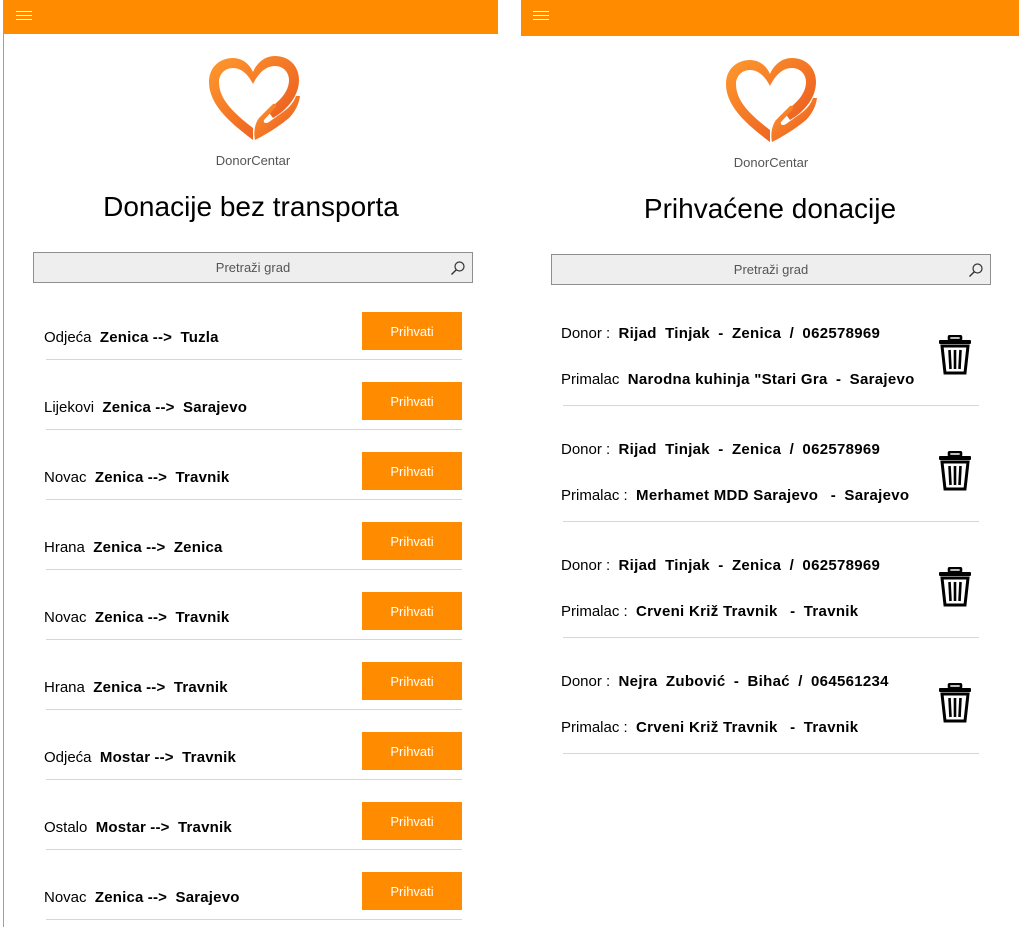 This screenshot has width=1019, height=927. What do you see at coordinates (253, 346) in the screenshot?
I see `list-item: Odjeća Zenica --> Tuzla Prihvati` at bounding box center [253, 346].